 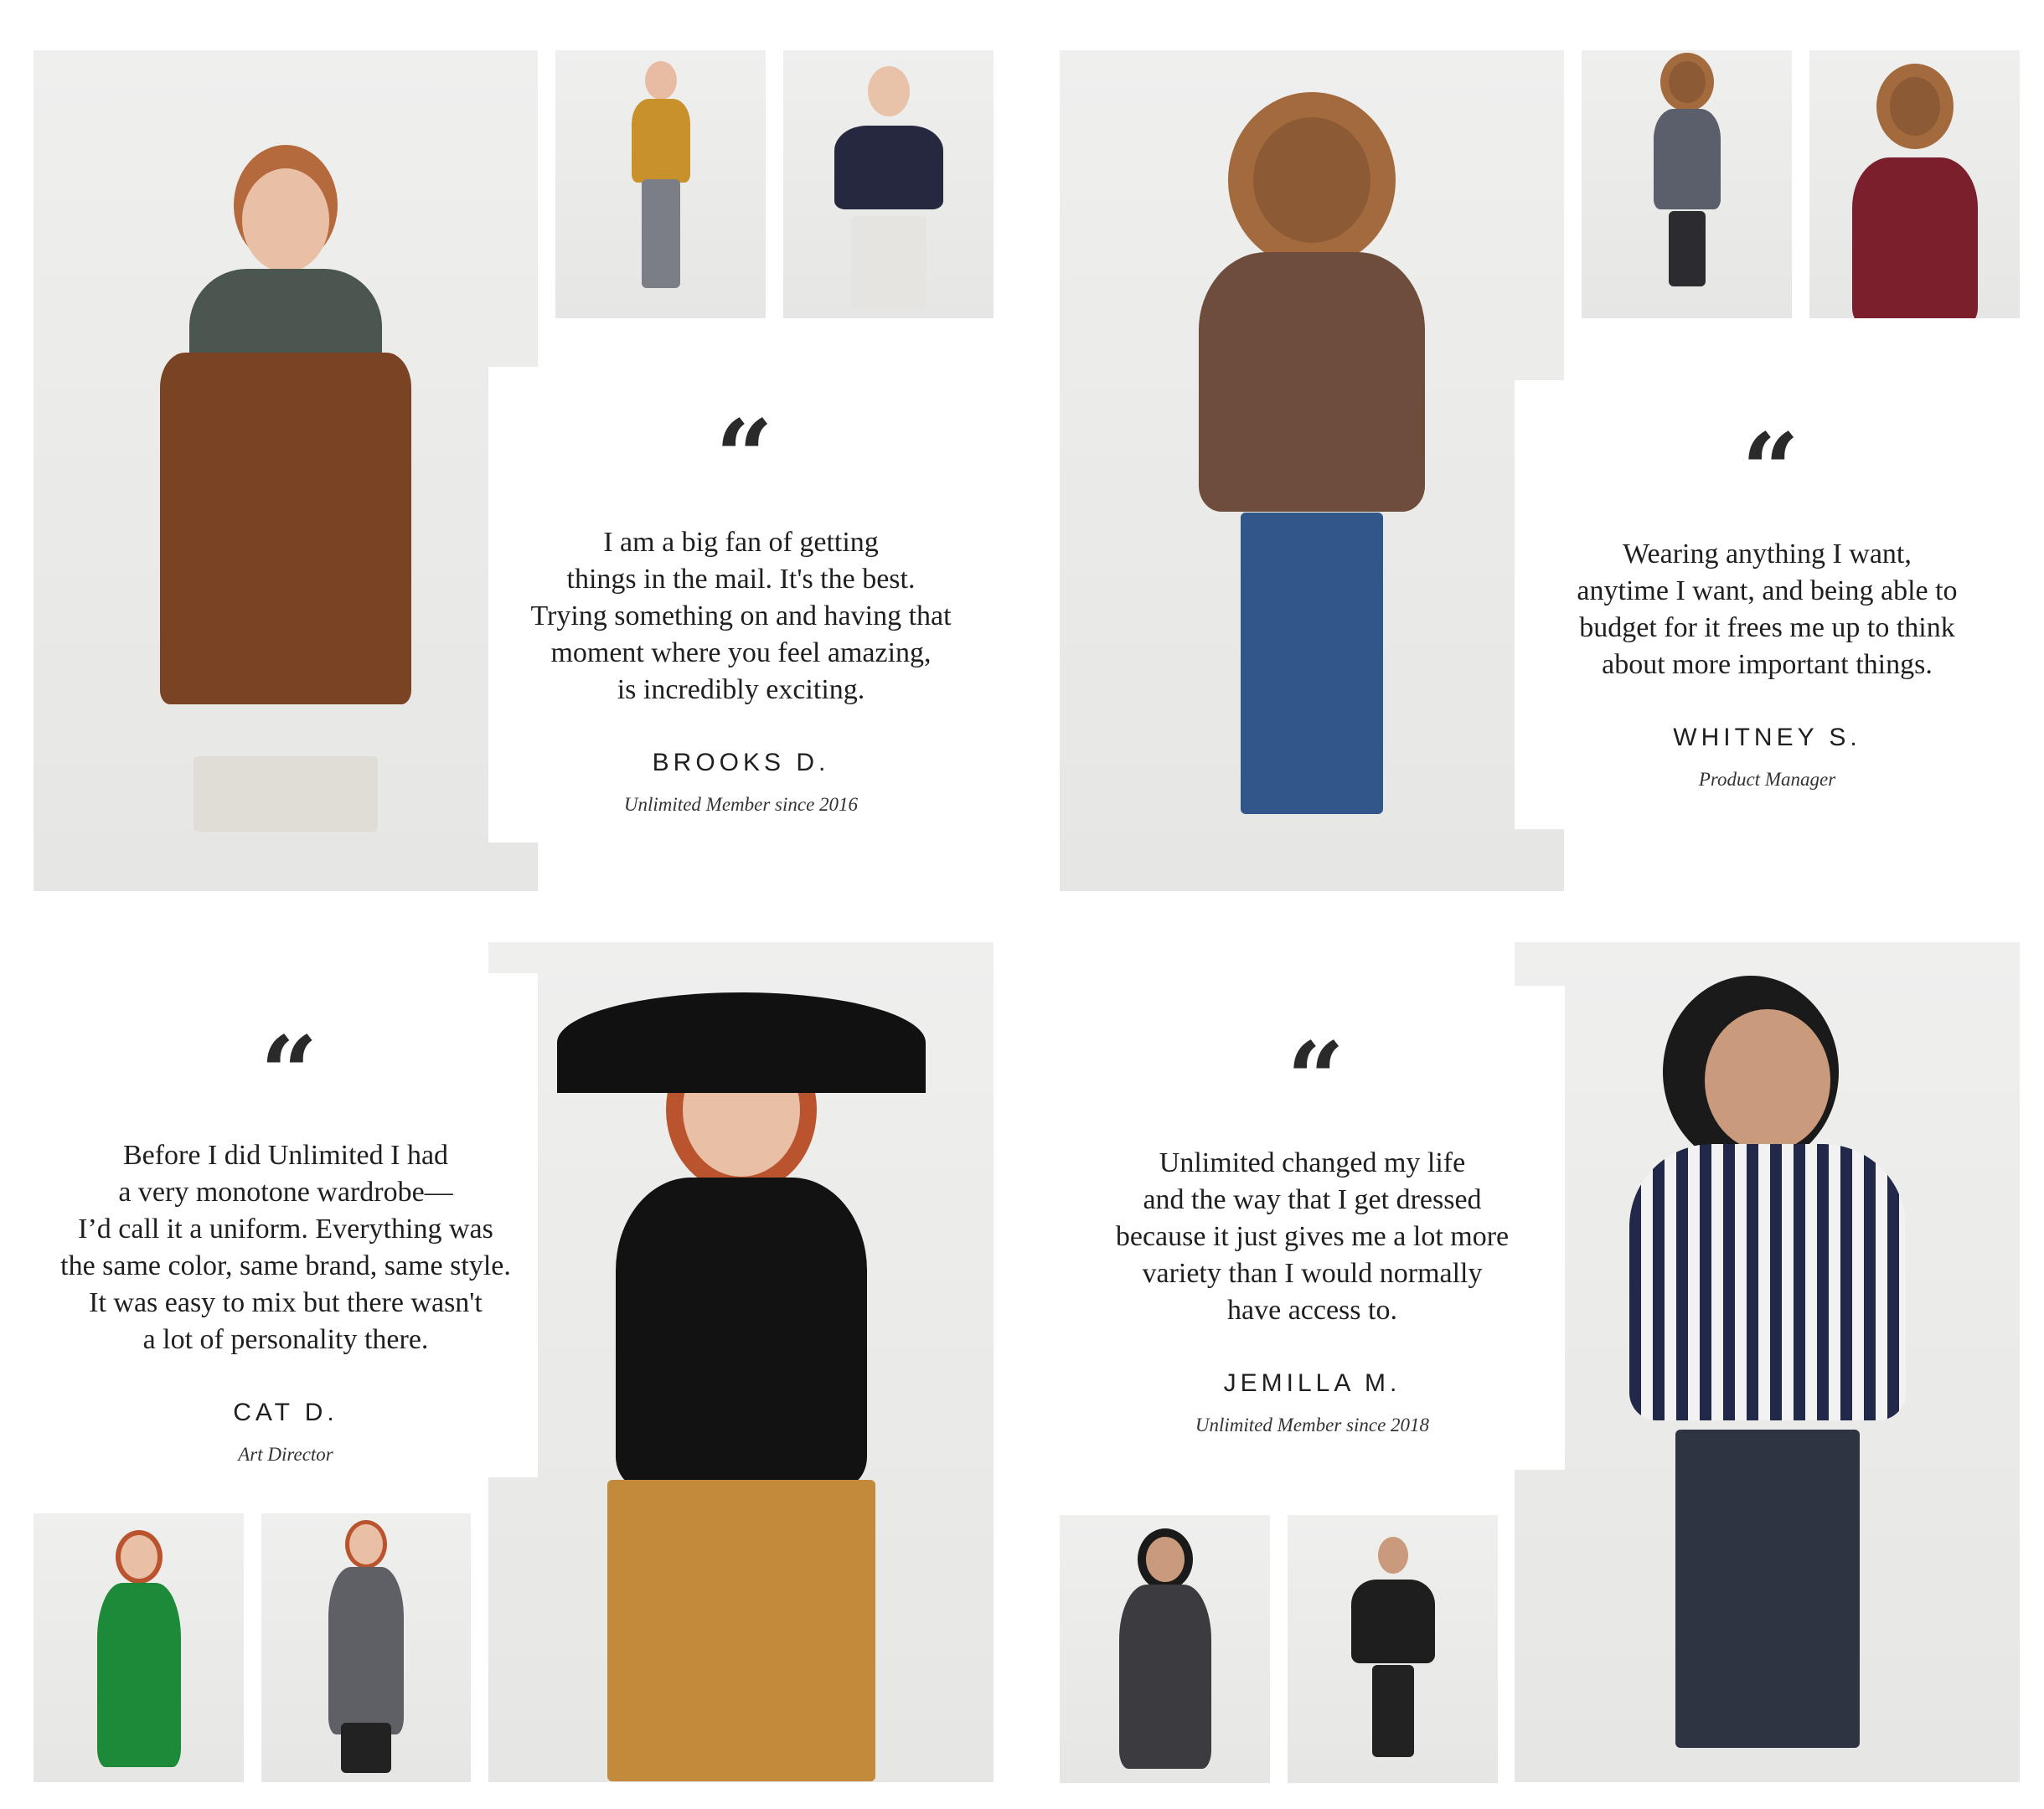 What do you see at coordinates (285, 1412) in the screenshot?
I see `testimonial-name: CAT D.` at bounding box center [285, 1412].